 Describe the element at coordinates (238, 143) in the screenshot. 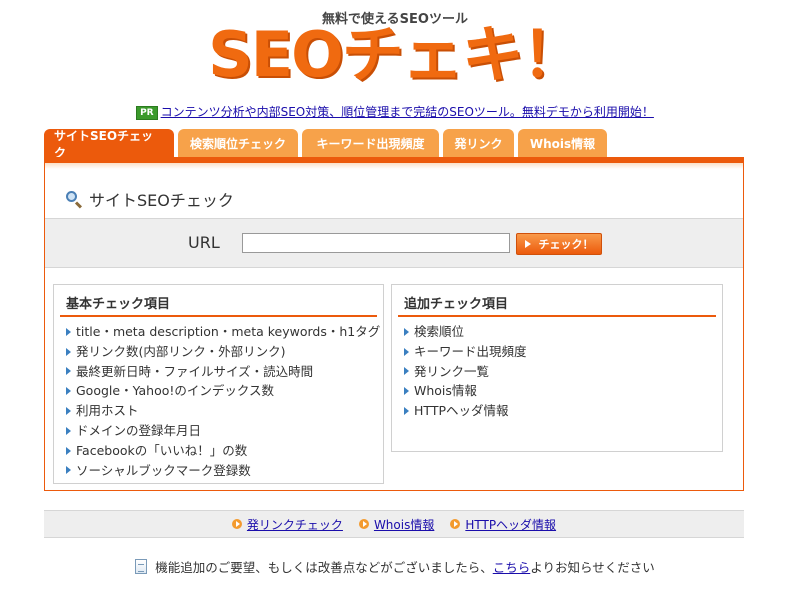

I see `tab-search-rank-check: 検索順位チェック` at that location.